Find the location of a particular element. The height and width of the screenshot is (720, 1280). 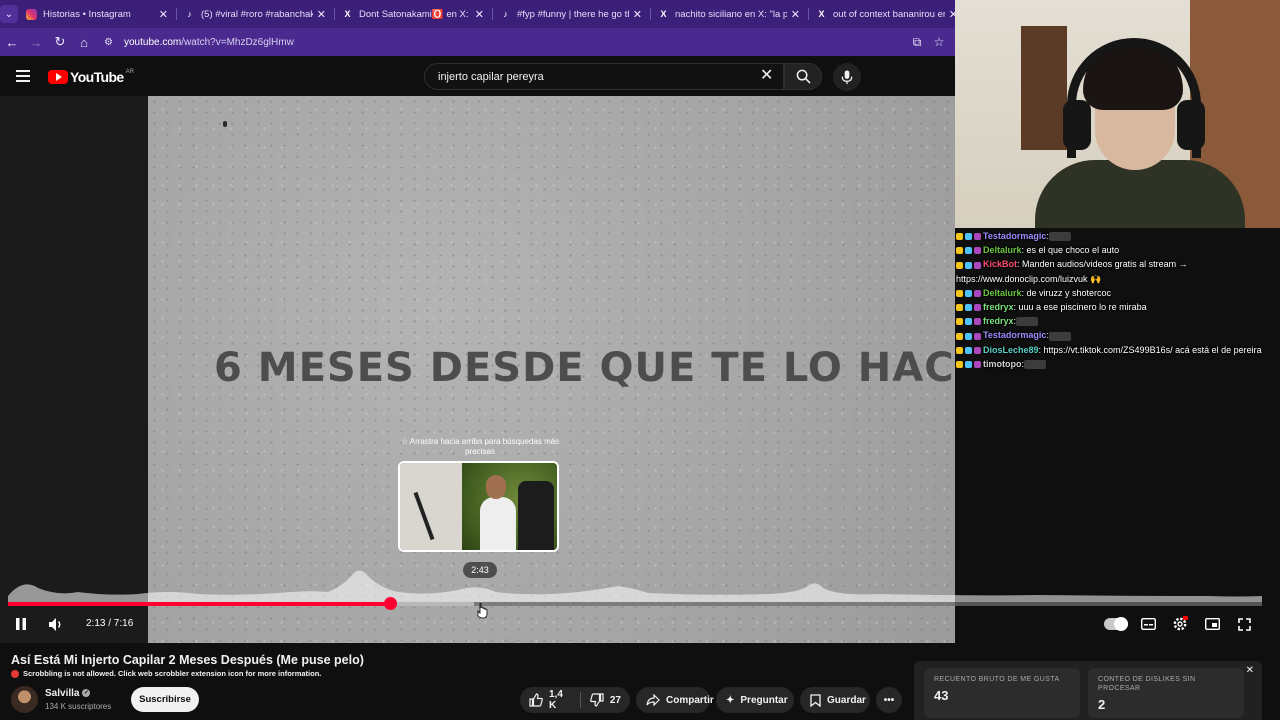

miniplayer-button is located at coordinates (1212, 624).